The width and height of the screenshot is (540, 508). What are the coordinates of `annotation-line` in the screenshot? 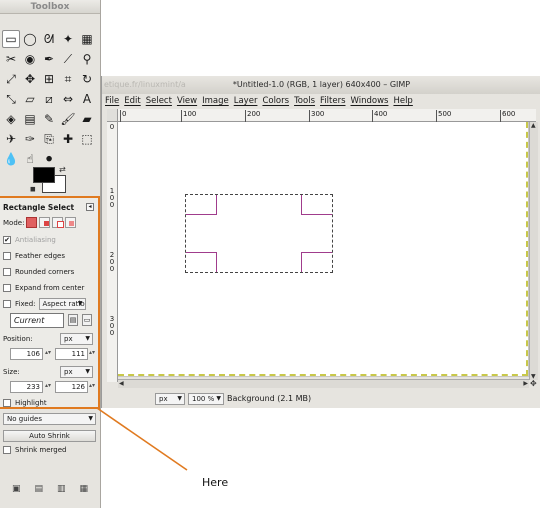 It's located at (142, 439).